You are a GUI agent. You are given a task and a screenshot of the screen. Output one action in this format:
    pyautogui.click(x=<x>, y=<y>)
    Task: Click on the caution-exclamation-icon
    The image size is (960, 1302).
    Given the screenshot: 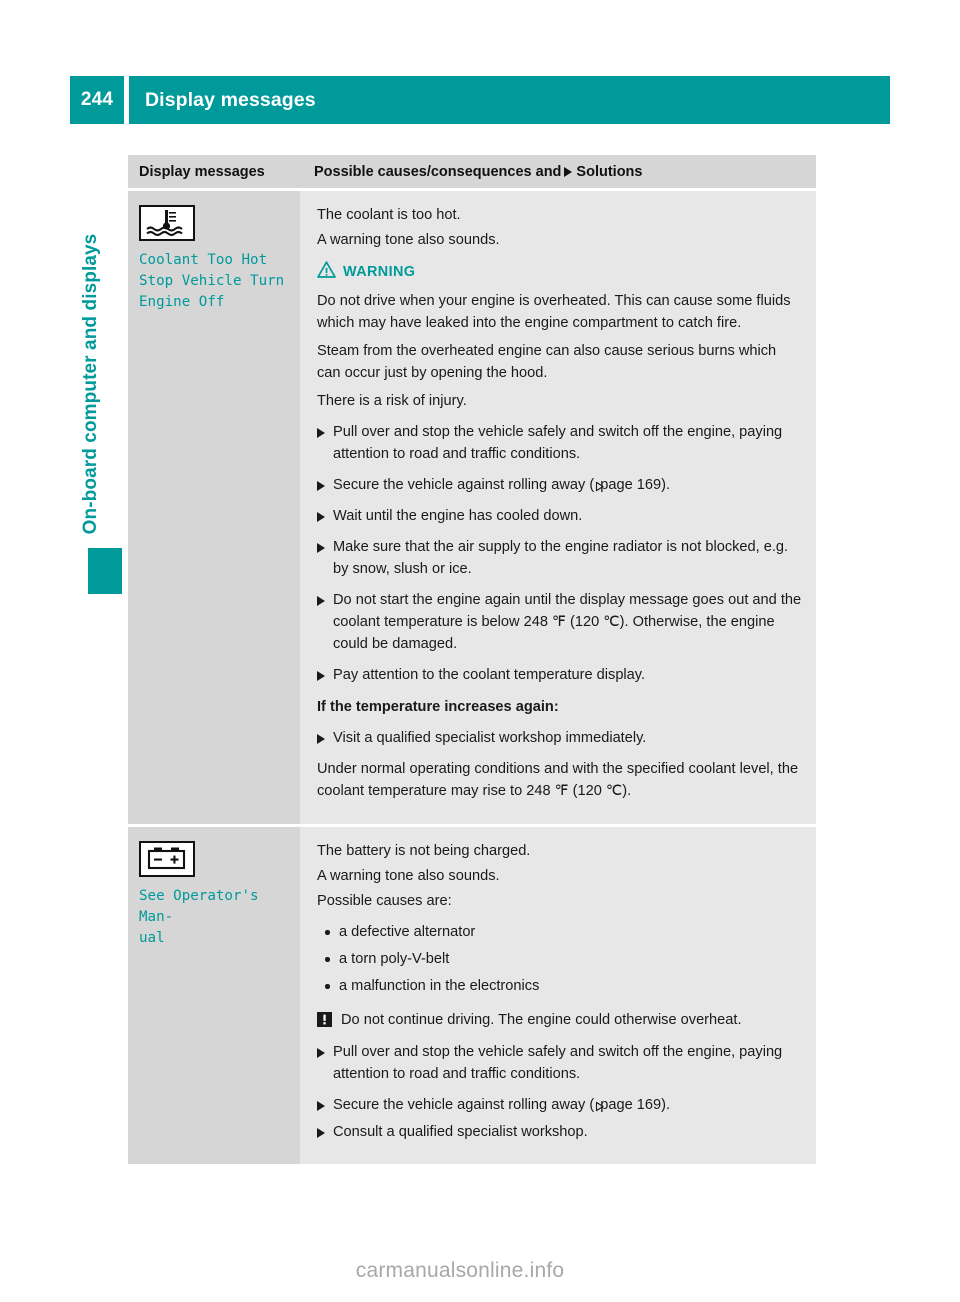 What is the action you would take?
    pyautogui.click(x=329, y=1020)
    